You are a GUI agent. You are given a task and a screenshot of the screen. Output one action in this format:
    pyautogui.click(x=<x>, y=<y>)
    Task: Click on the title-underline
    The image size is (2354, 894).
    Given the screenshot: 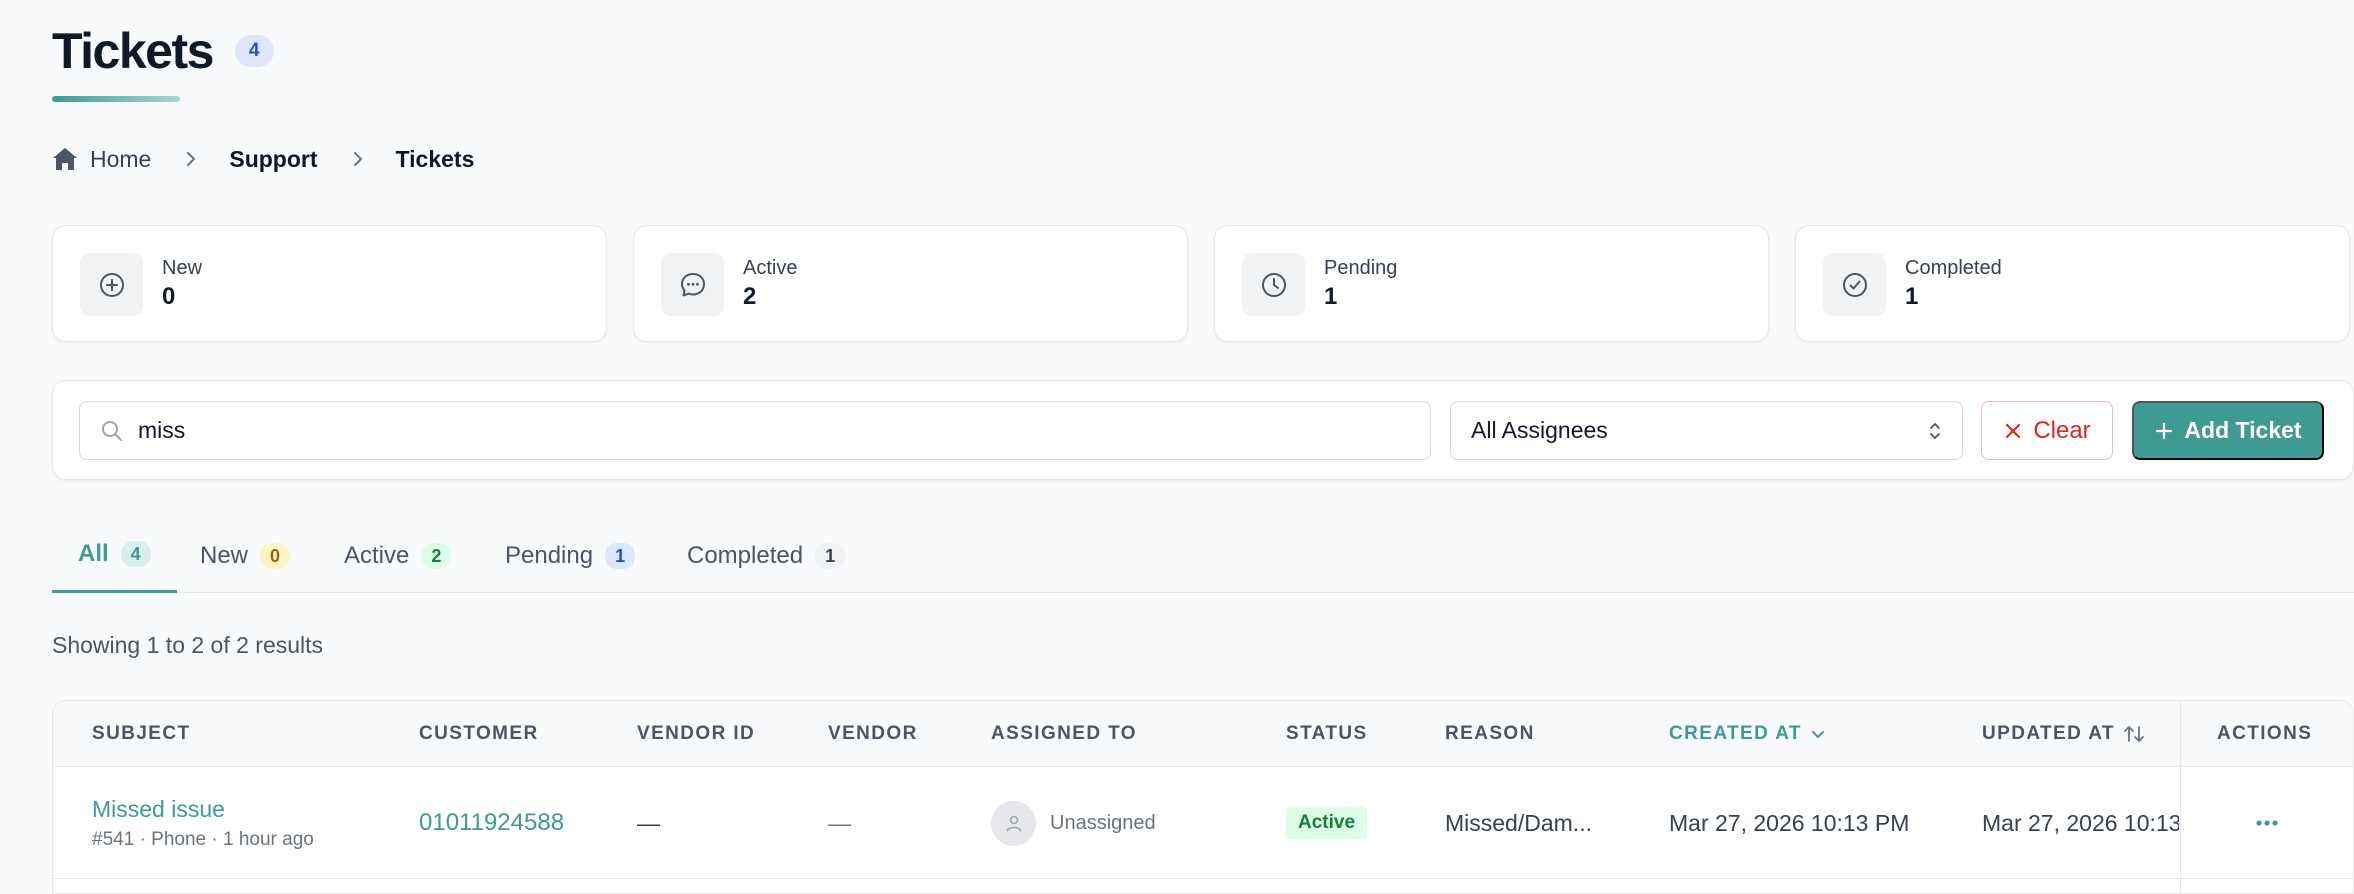 What is the action you would take?
    pyautogui.click(x=116, y=99)
    